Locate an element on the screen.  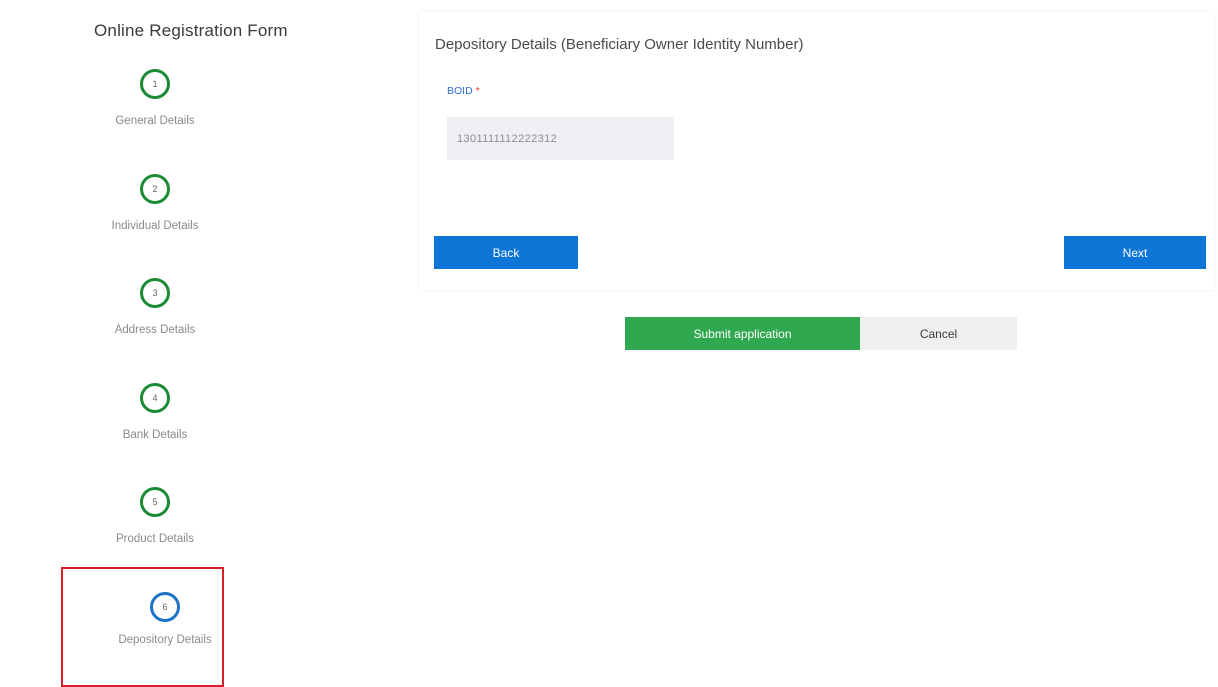
step-3-circle-icon: 3 is located at coordinates (155, 293).